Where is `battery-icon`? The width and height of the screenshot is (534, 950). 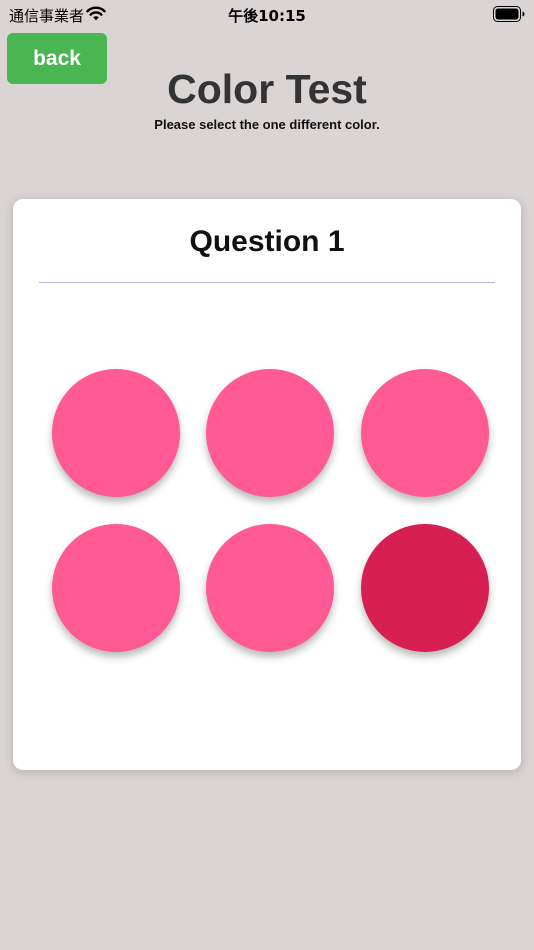 battery-icon is located at coordinates (509, 14).